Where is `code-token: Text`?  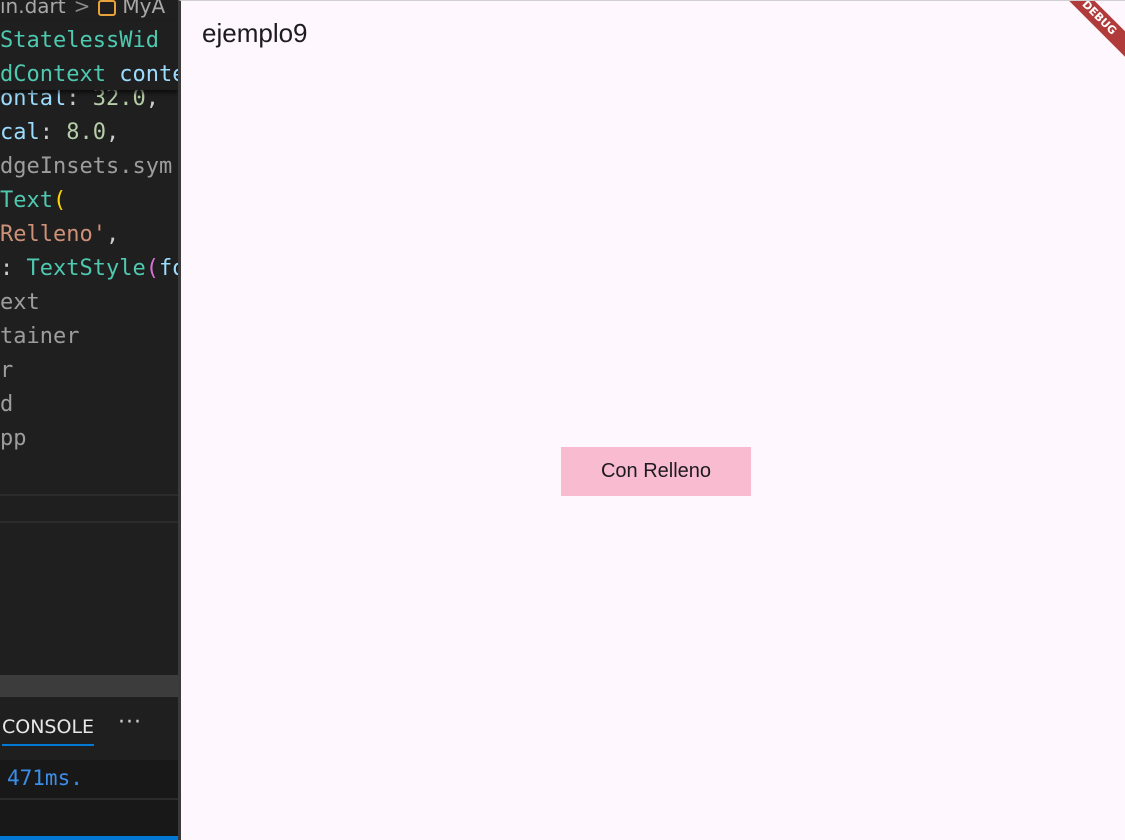 code-token: Text is located at coordinates (26, 200).